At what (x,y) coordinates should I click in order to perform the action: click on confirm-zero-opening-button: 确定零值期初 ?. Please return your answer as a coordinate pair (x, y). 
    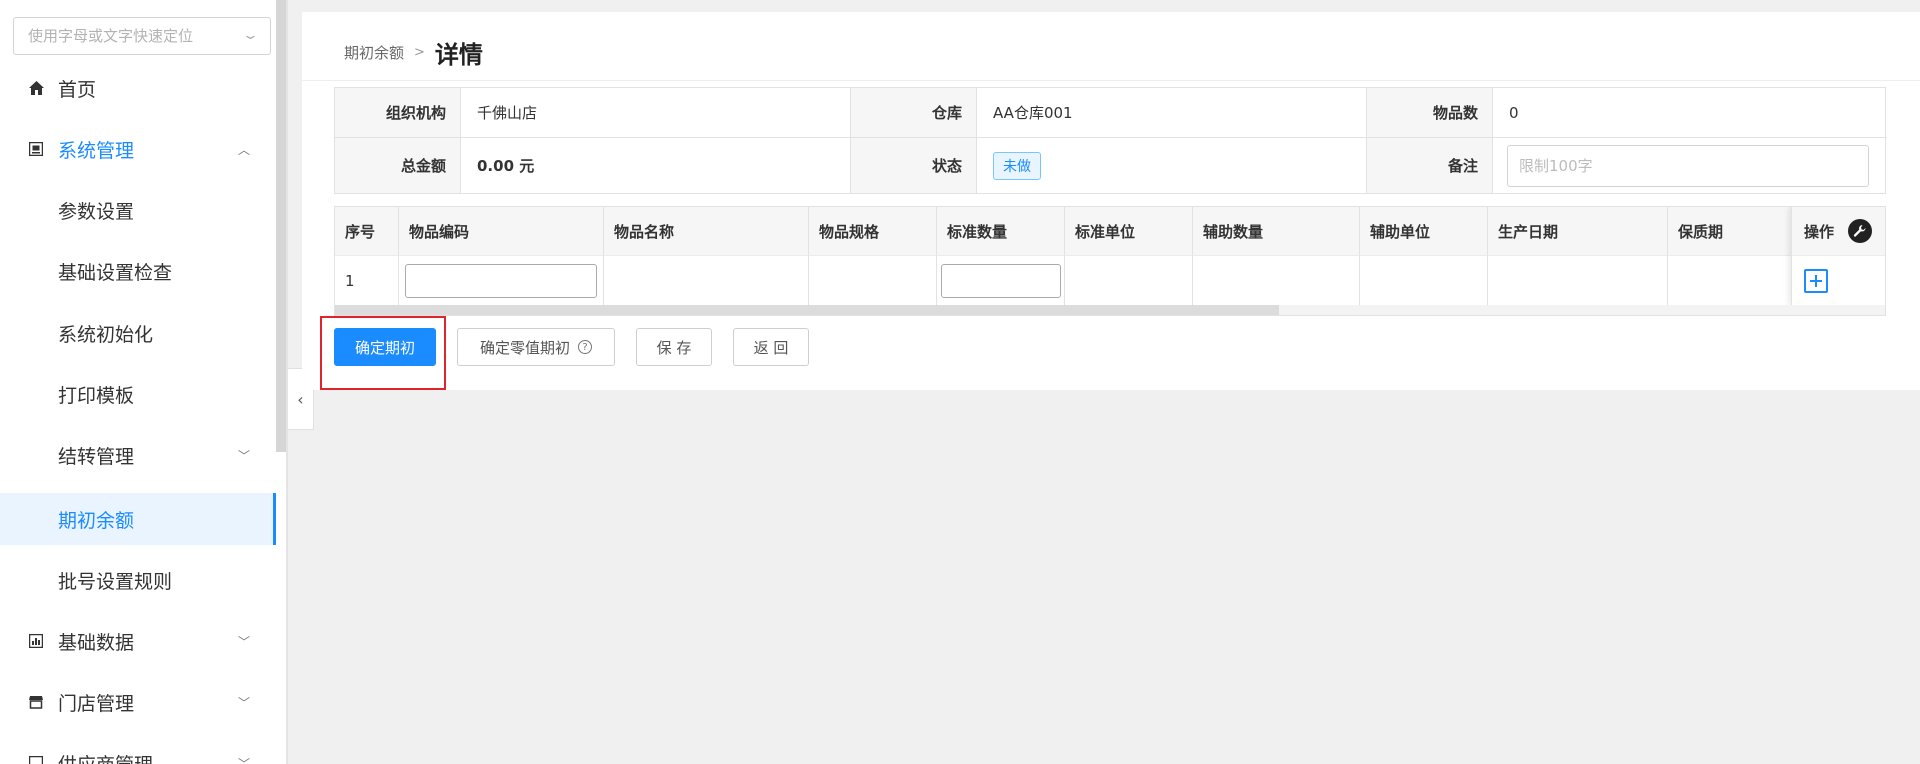
    Looking at the image, I should click on (536, 347).